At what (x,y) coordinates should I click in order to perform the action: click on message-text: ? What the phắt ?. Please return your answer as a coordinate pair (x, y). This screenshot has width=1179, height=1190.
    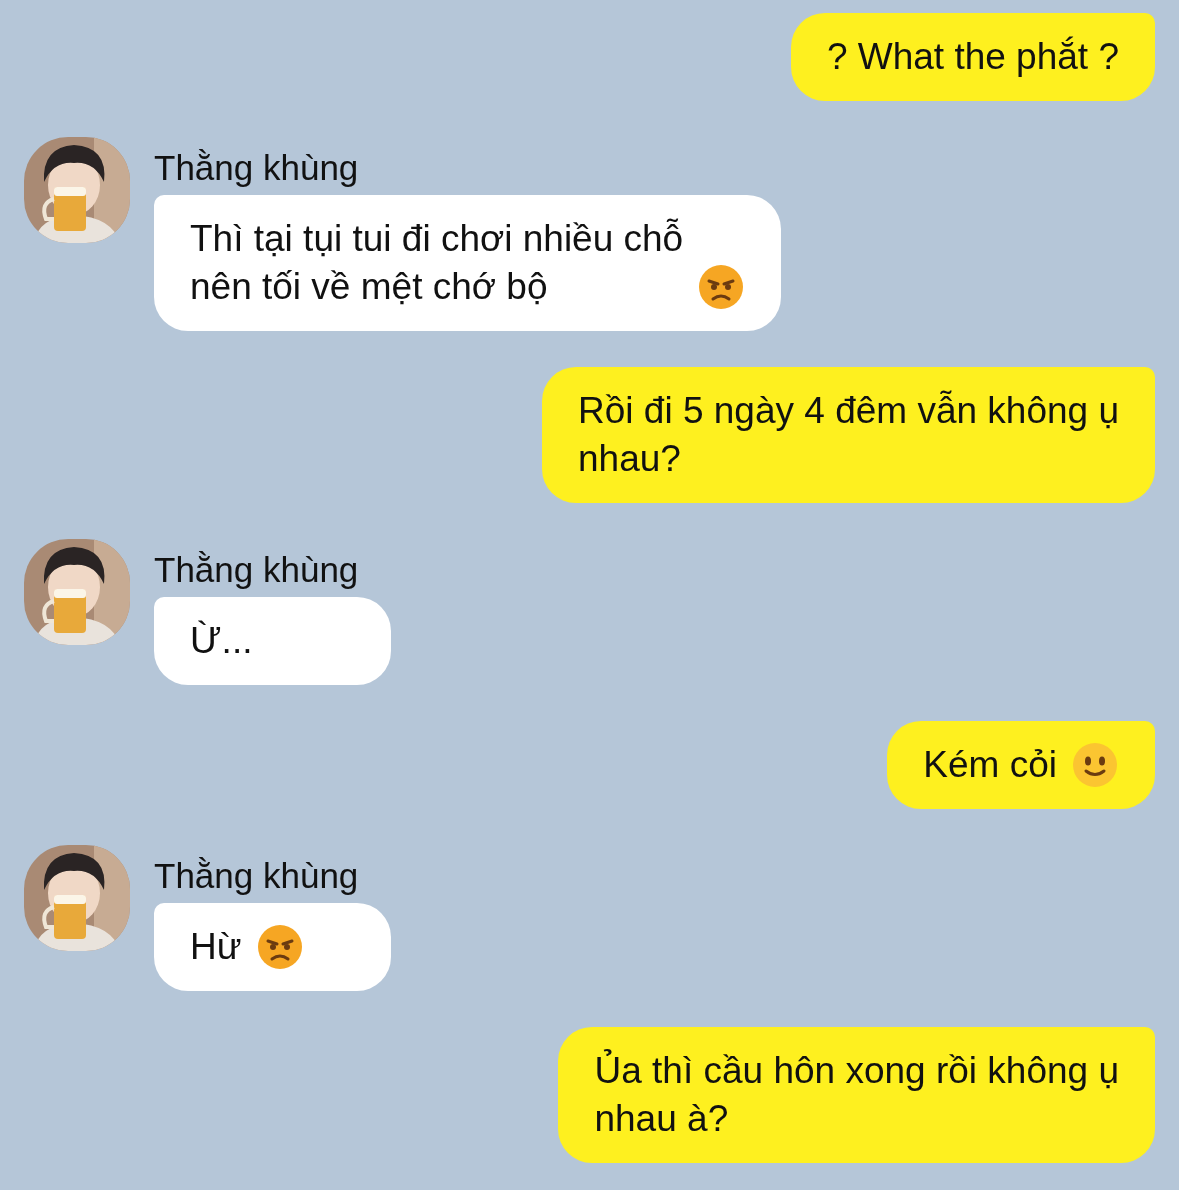
    Looking at the image, I should click on (972, 57).